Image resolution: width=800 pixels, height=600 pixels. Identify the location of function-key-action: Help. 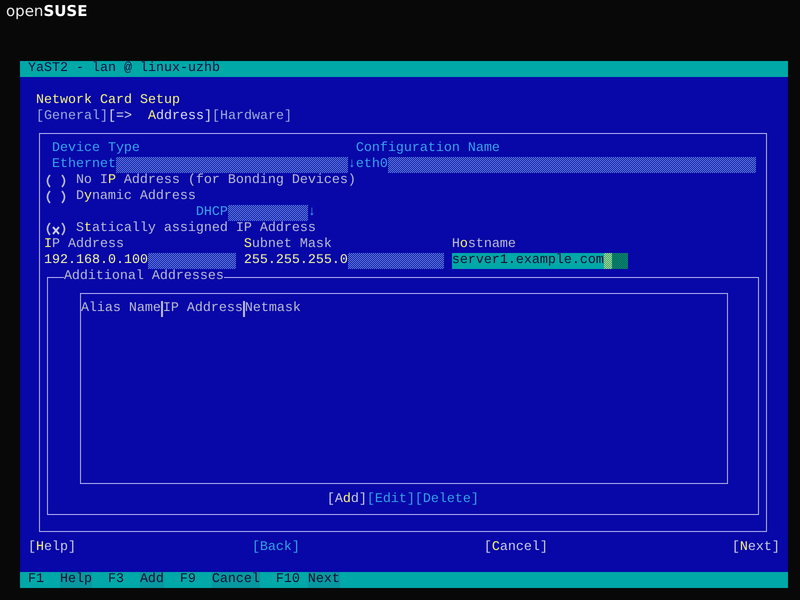
(76, 580).